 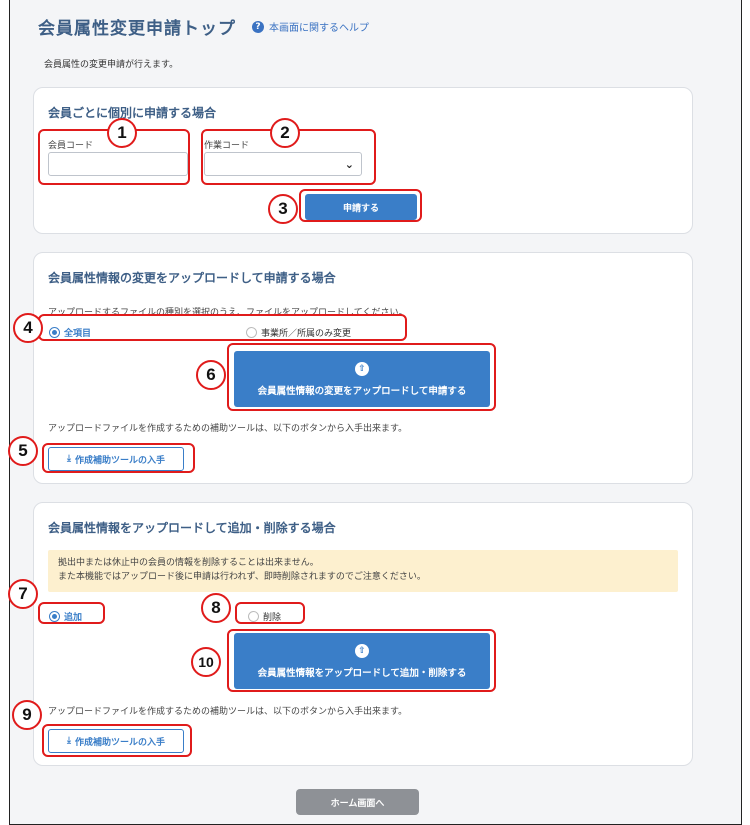 What do you see at coordinates (27, 715) in the screenshot?
I see `callout-9: 9` at bounding box center [27, 715].